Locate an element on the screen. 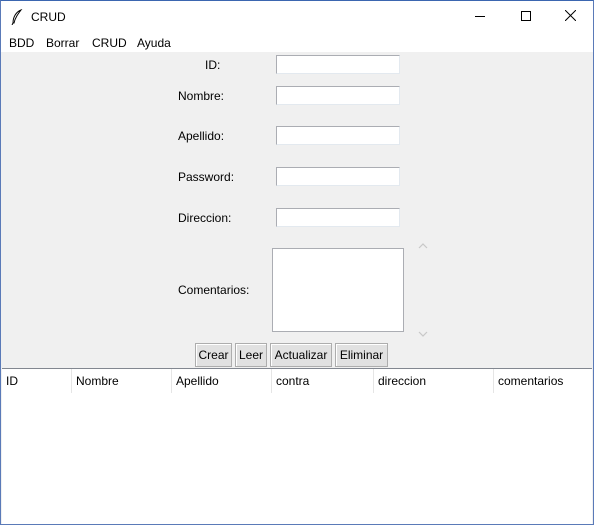 The width and height of the screenshot is (594, 525). close-button is located at coordinates (570, 16).